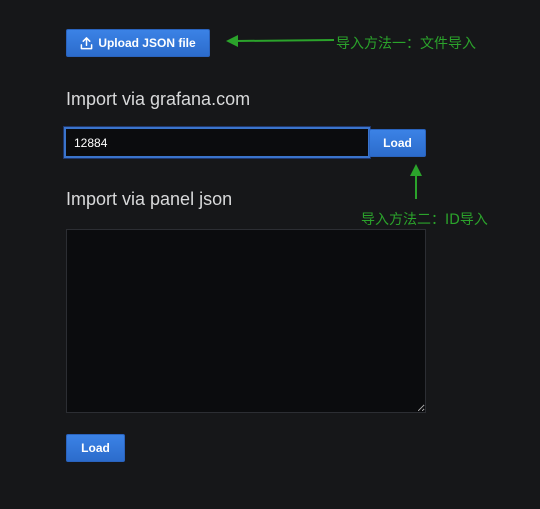  I want to click on import-json-title: Import via panel json, so click(149, 199).